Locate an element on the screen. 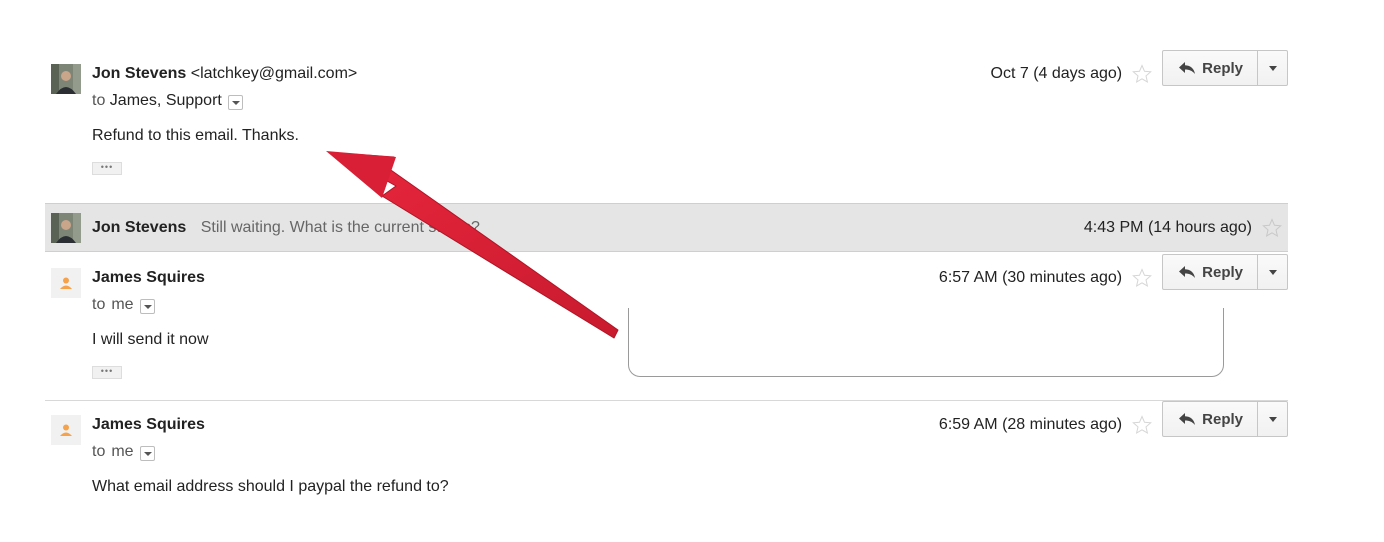 The image size is (1384, 542). message-meta: 6:59 AM (28 minutes ago) Reply is located at coordinates (1113, 419).